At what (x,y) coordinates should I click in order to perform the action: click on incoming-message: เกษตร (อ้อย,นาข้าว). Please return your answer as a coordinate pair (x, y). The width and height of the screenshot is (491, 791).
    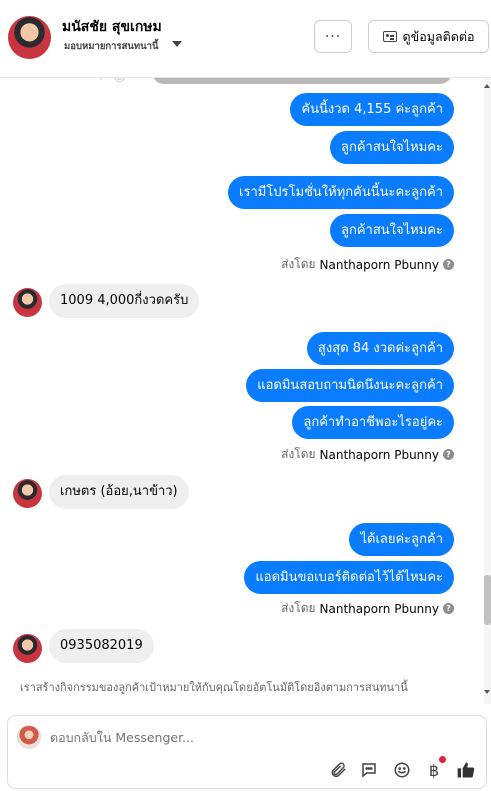
    Looking at the image, I should click on (119, 492).